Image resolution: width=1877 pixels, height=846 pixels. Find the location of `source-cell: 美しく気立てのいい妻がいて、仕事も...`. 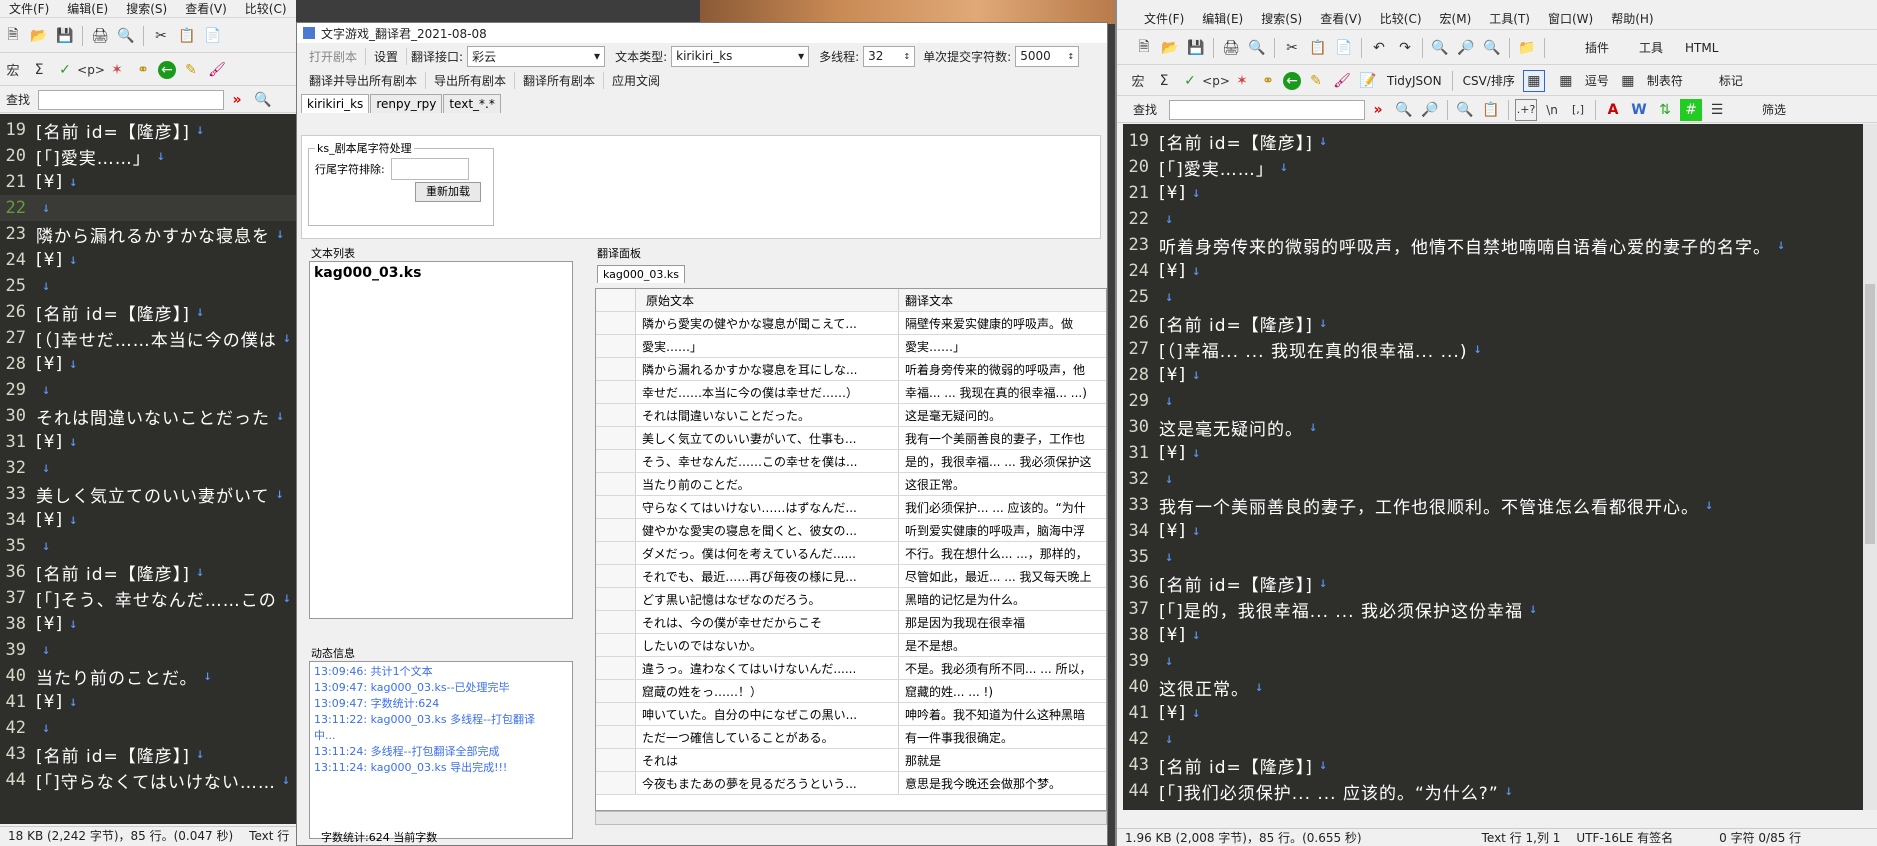

source-cell: 美しく気立てのいい妻がいて、仕事も... is located at coordinates (767, 438).